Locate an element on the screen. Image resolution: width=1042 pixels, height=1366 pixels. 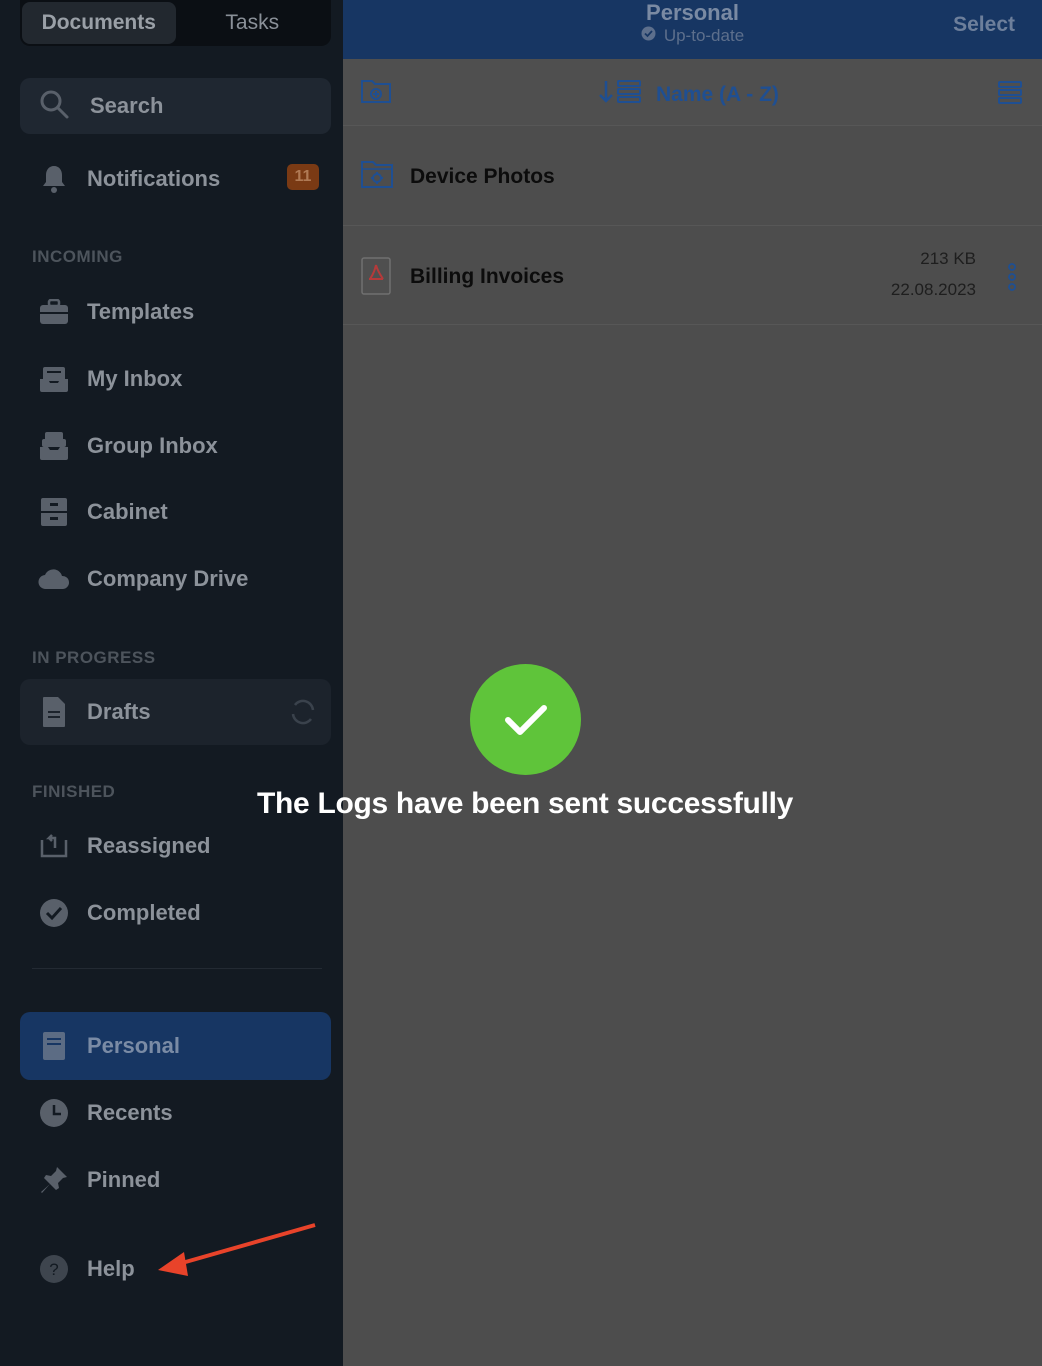
file-name: Device Photos is located at coordinates (482, 176).